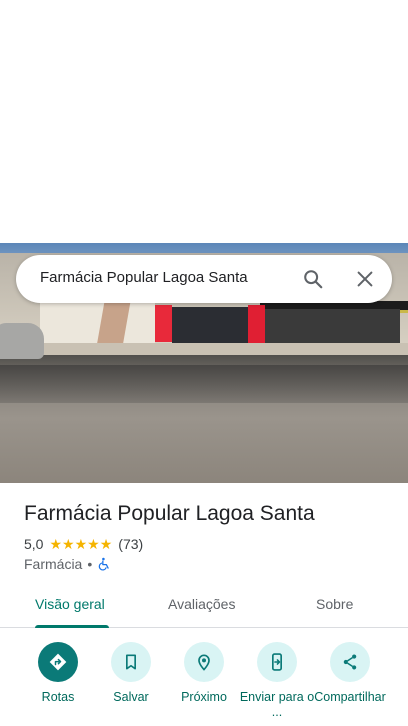  What do you see at coordinates (350, 697) in the screenshot?
I see `share-label: Compartilhar` at bounding box center [350, 697].